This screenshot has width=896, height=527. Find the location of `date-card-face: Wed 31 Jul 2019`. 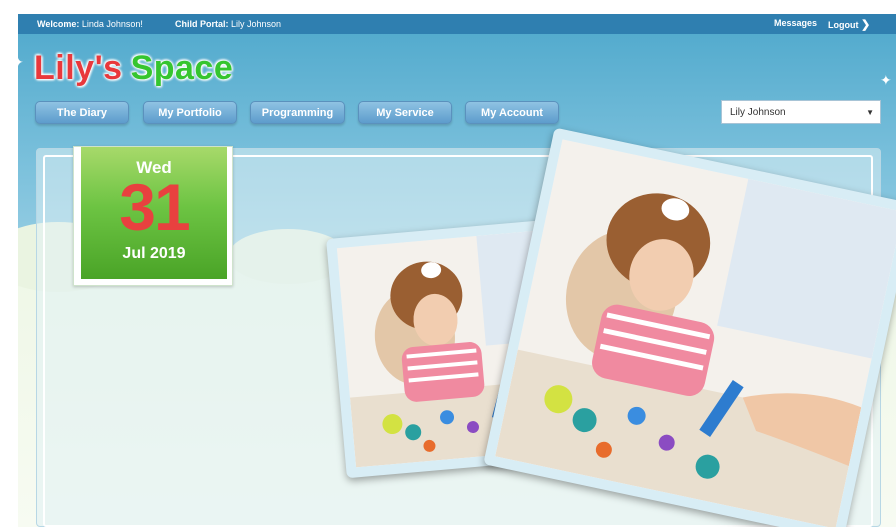

date-card-face: Wed 31 Jul 2019 is located at coordinates (154, 213).